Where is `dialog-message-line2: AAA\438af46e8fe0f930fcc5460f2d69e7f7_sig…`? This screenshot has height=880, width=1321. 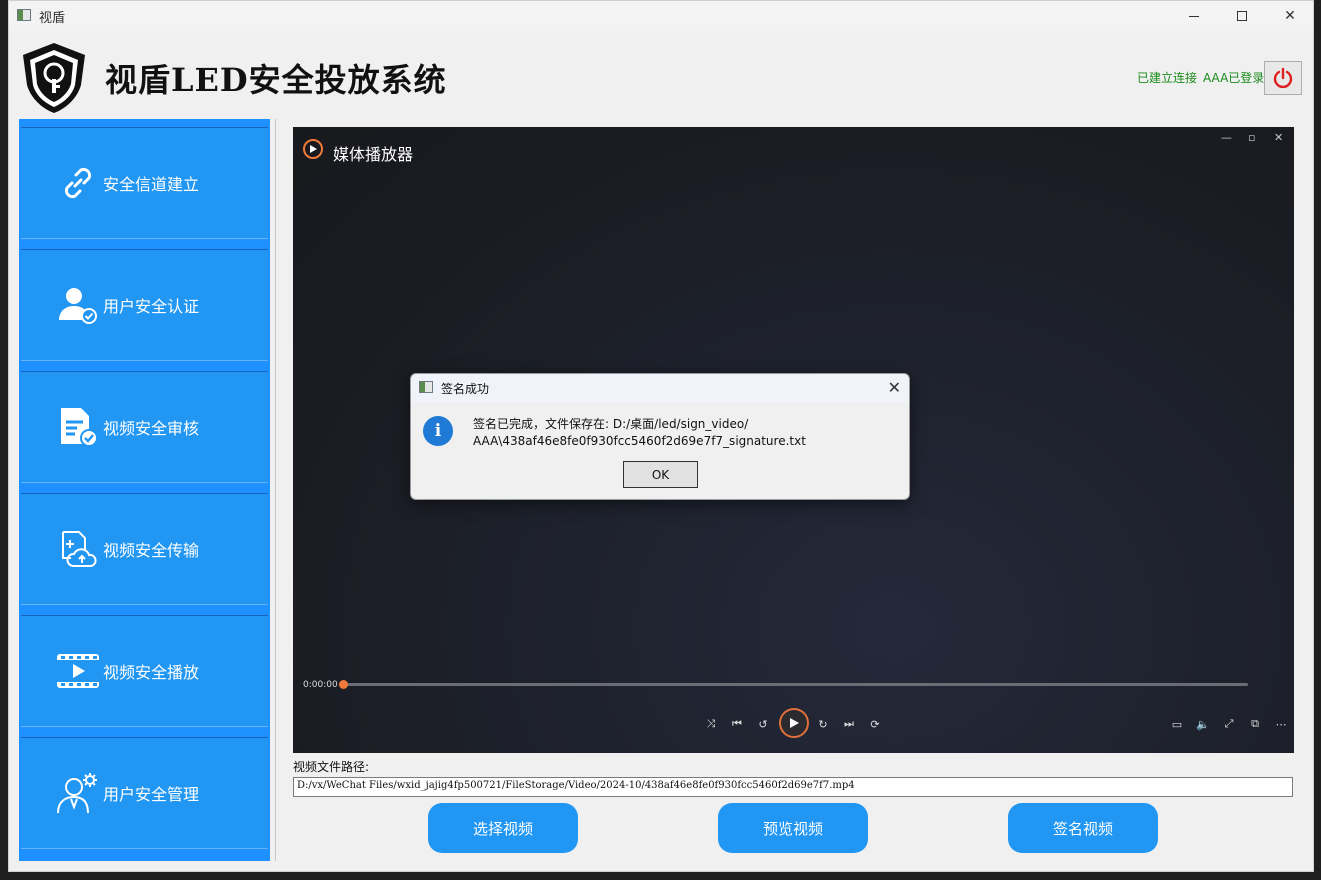 dialog-message-line2: AAA\438af46e8fe0f930fcc5460f2d69e7f7_sig… is located at coordinates (639, 441).